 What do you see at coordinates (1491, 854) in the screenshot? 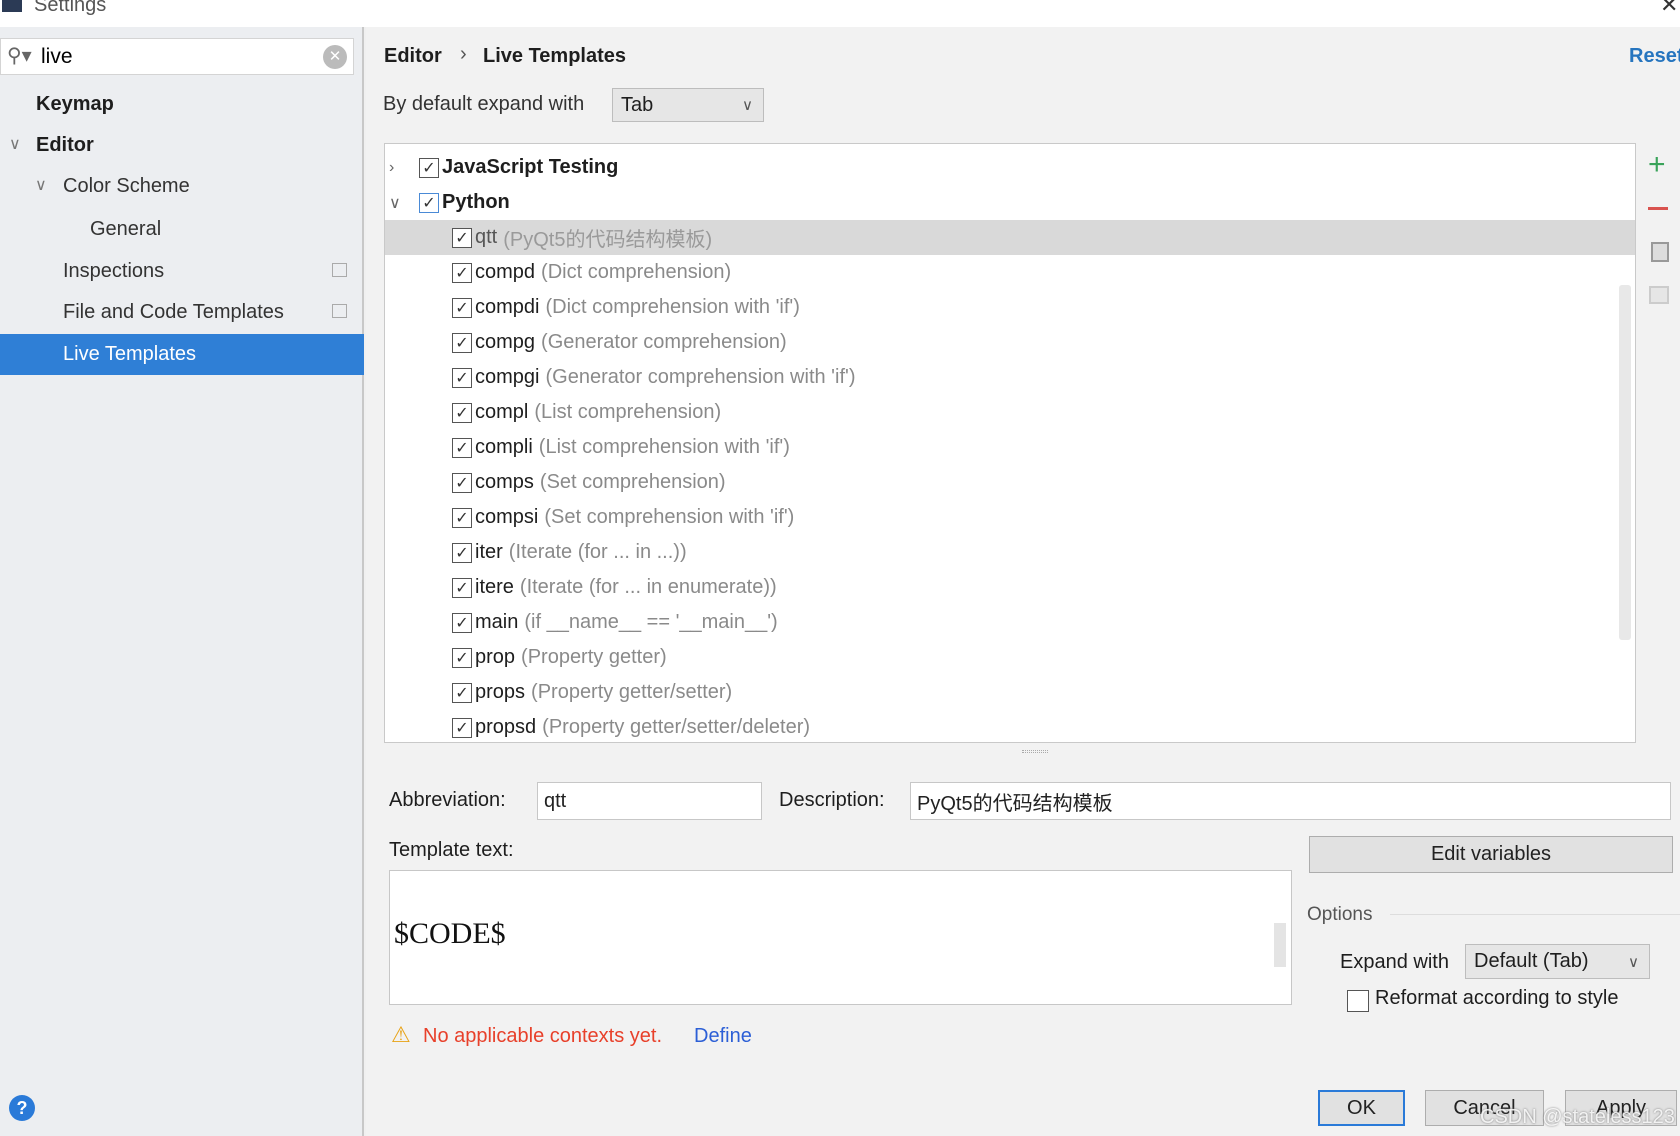
I see `edit-variables-button: Edit variables` at bounding box center [1491, 854].